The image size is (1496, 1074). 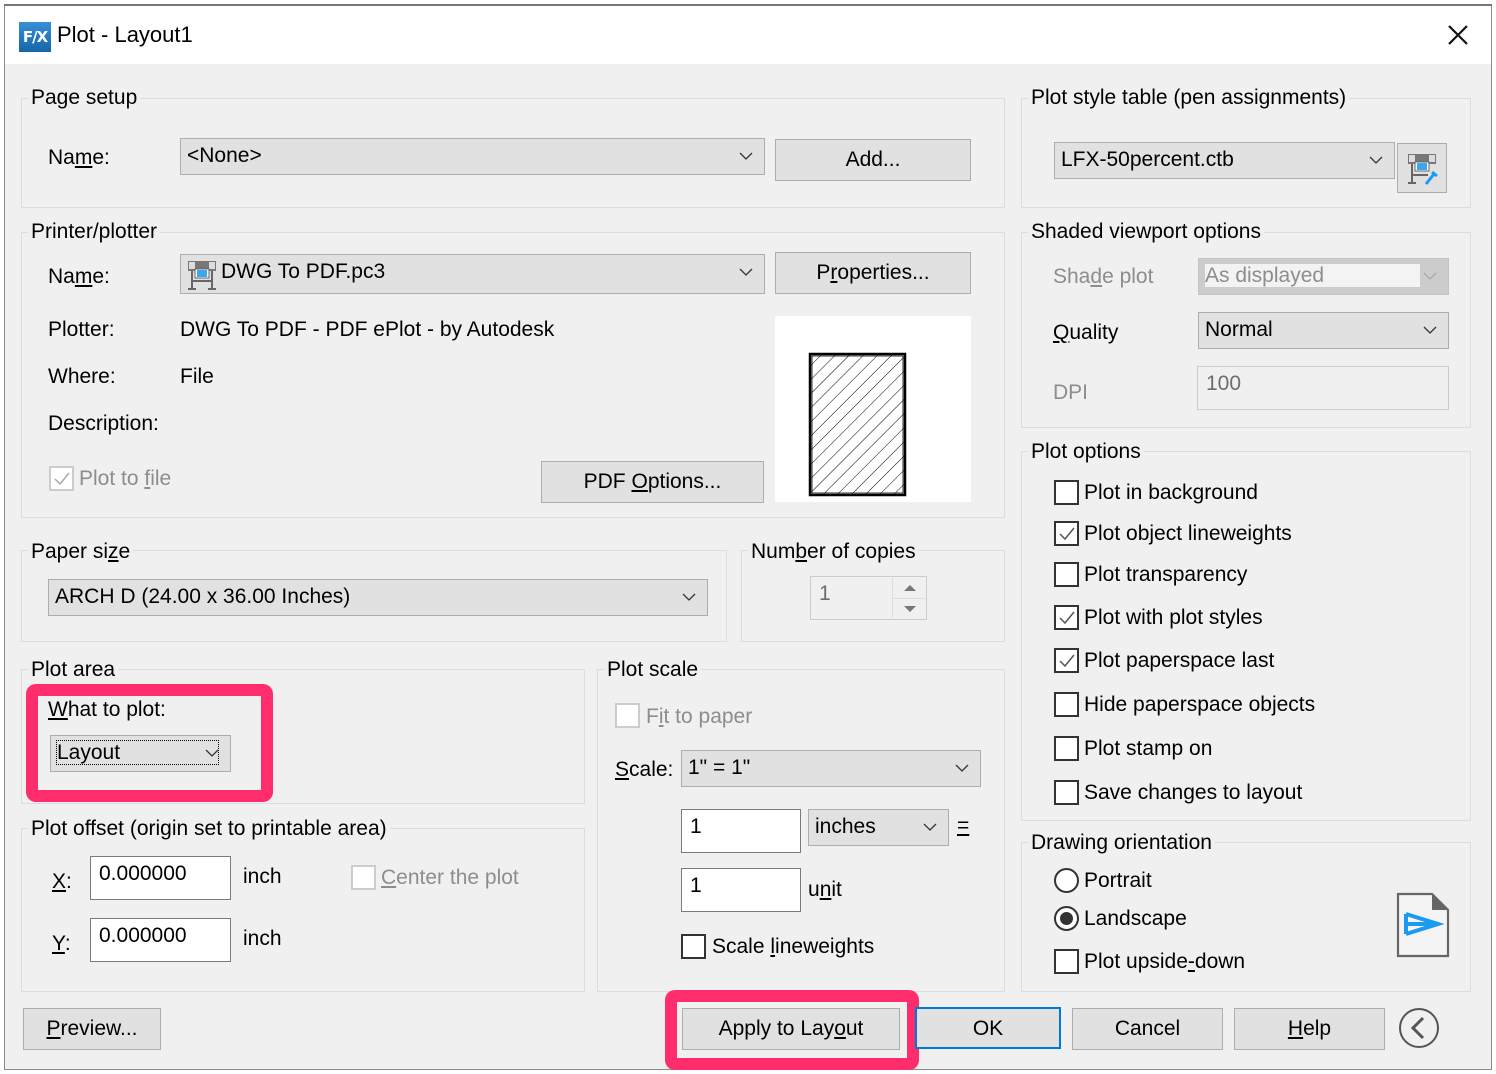 What do you see at coordinates (62, 881) in the screenshot?
I see `x-offset-label: X:` at bounding box center [62, 881].